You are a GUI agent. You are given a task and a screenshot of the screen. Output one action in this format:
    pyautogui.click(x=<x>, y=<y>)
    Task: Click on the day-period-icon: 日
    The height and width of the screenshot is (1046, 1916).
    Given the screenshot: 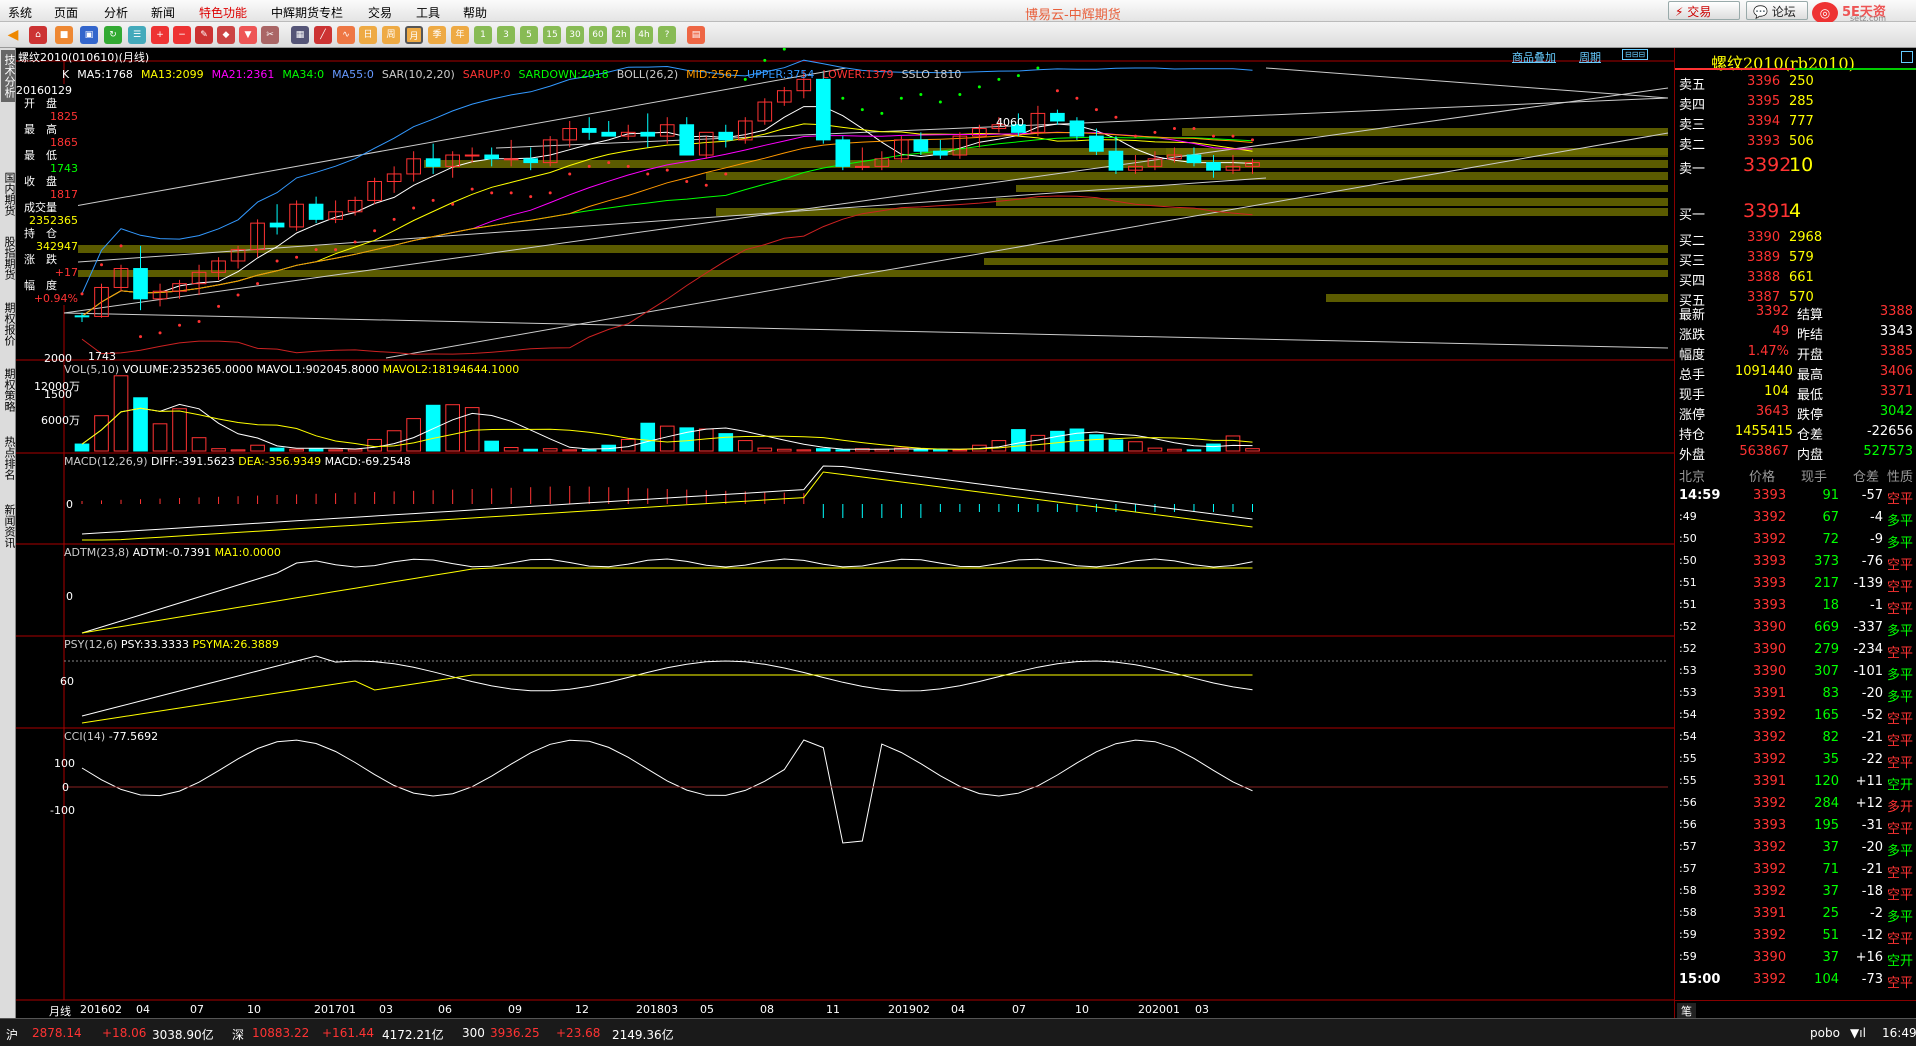 What is the action you would take?
    pyautogui.click(x=368, y=35)
    